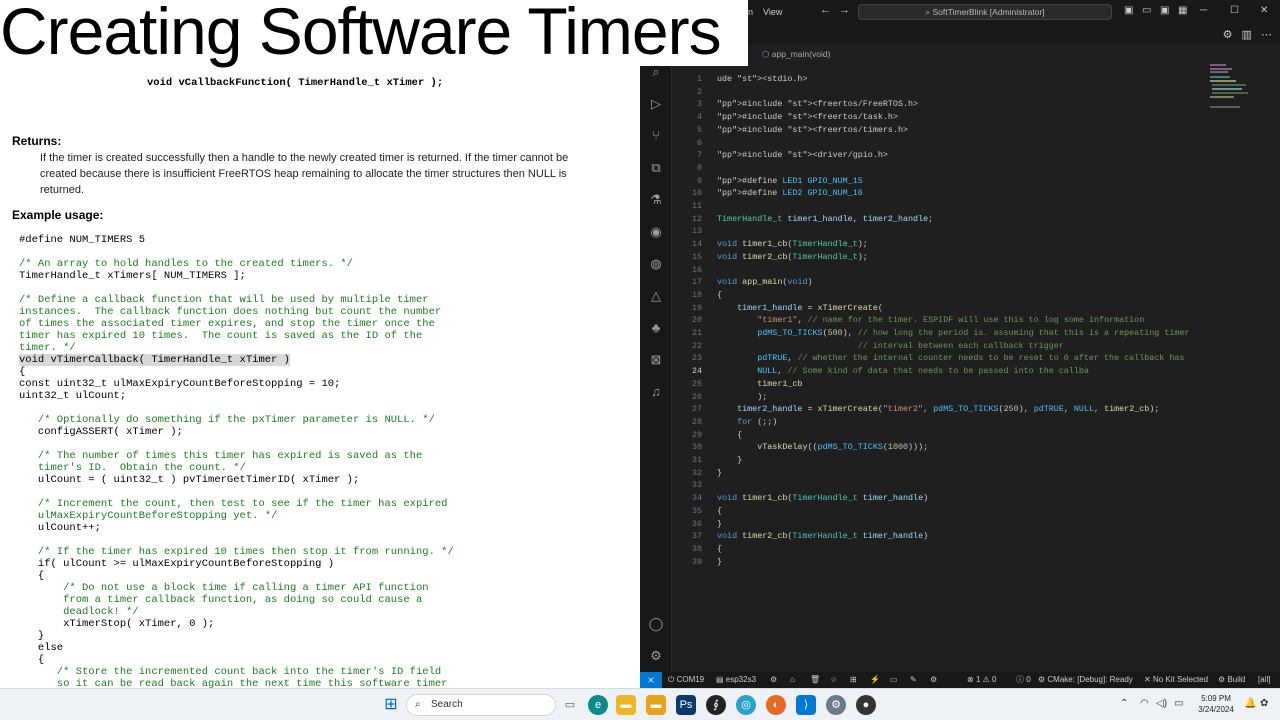 The height and width of the screenshot is (720, 1280). I want to click on kit-status: ✕ No Kit Selected, so click(1176, 680).